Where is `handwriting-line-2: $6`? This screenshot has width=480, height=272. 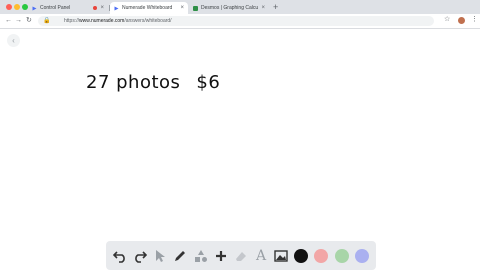 handwriting-line-2: $6 is located at coordinates (208, 82).